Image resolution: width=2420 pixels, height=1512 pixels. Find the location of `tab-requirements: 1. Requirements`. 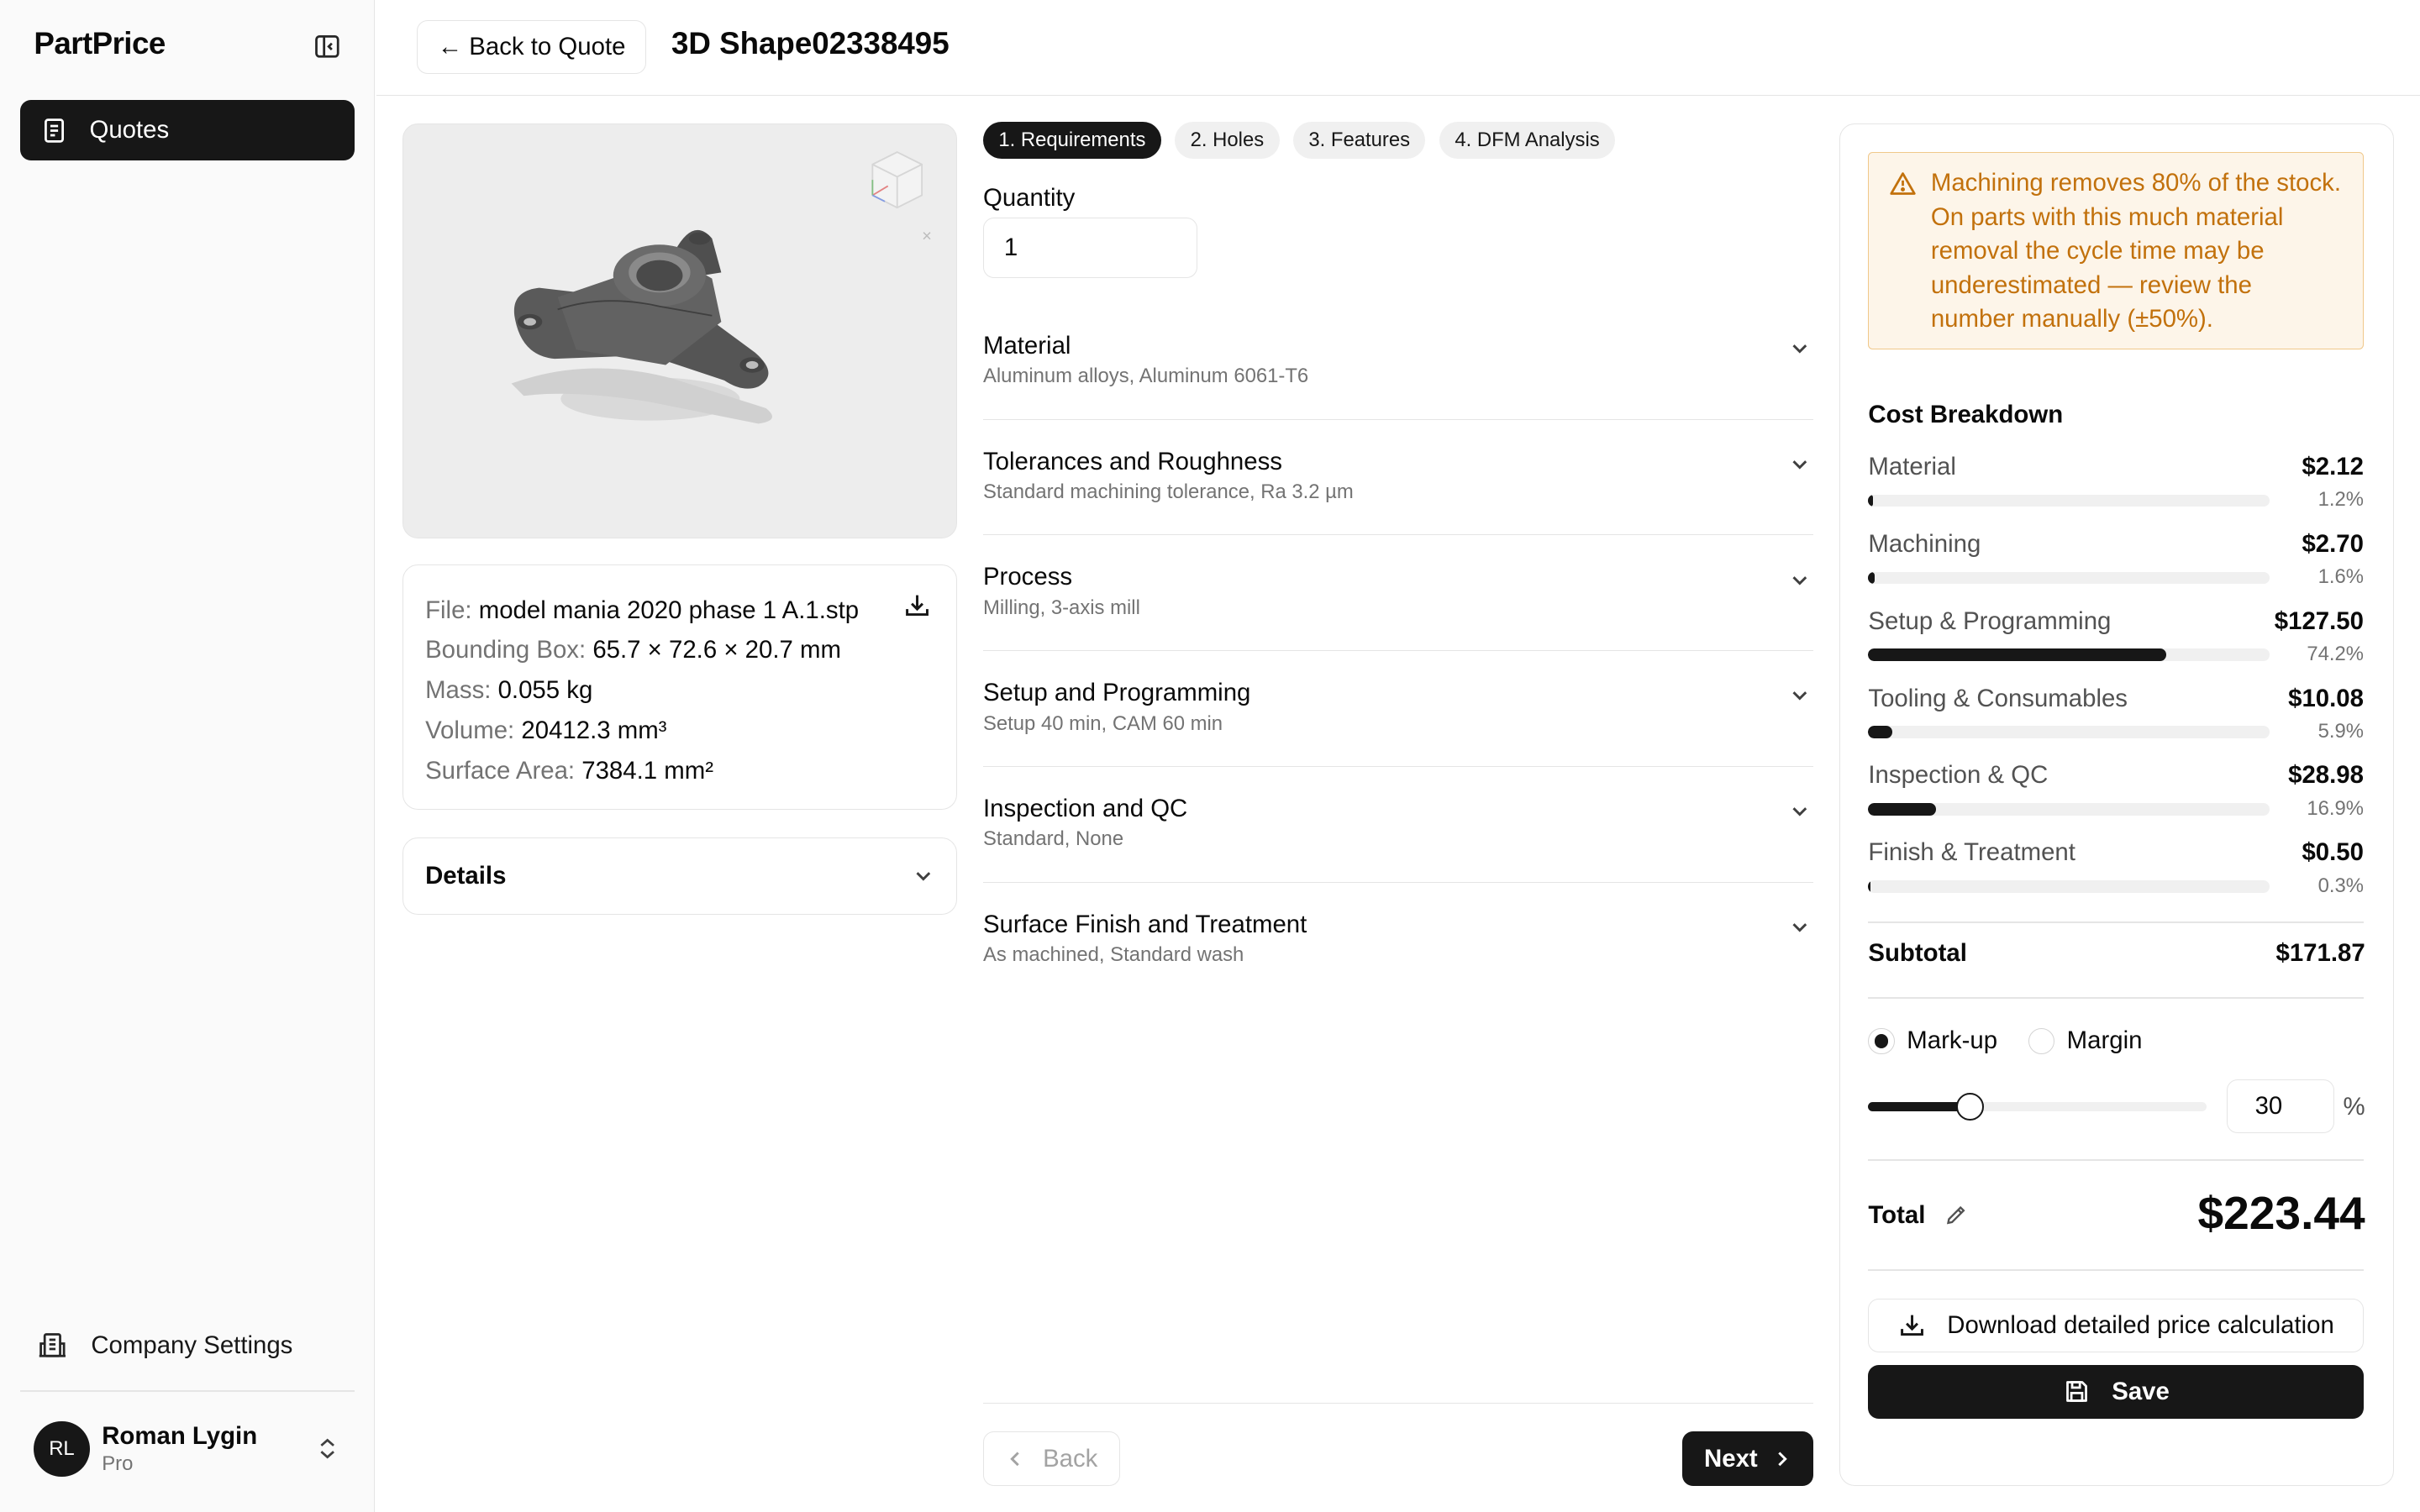

tab-requirements: 1. Requirements is located at coordinates (1072, 141).